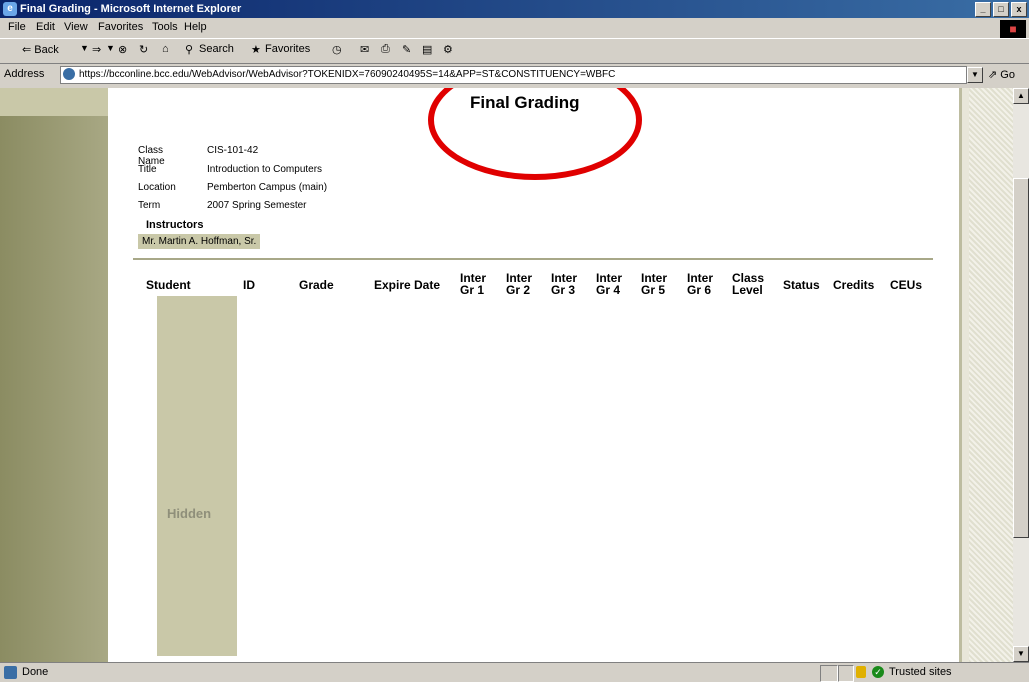 Image resolution: width=1029 pixels, height=682 pixels. Describe the element at coordinates (165, 27) in the screenshot. I see `menu-tools: Tools` at that location.